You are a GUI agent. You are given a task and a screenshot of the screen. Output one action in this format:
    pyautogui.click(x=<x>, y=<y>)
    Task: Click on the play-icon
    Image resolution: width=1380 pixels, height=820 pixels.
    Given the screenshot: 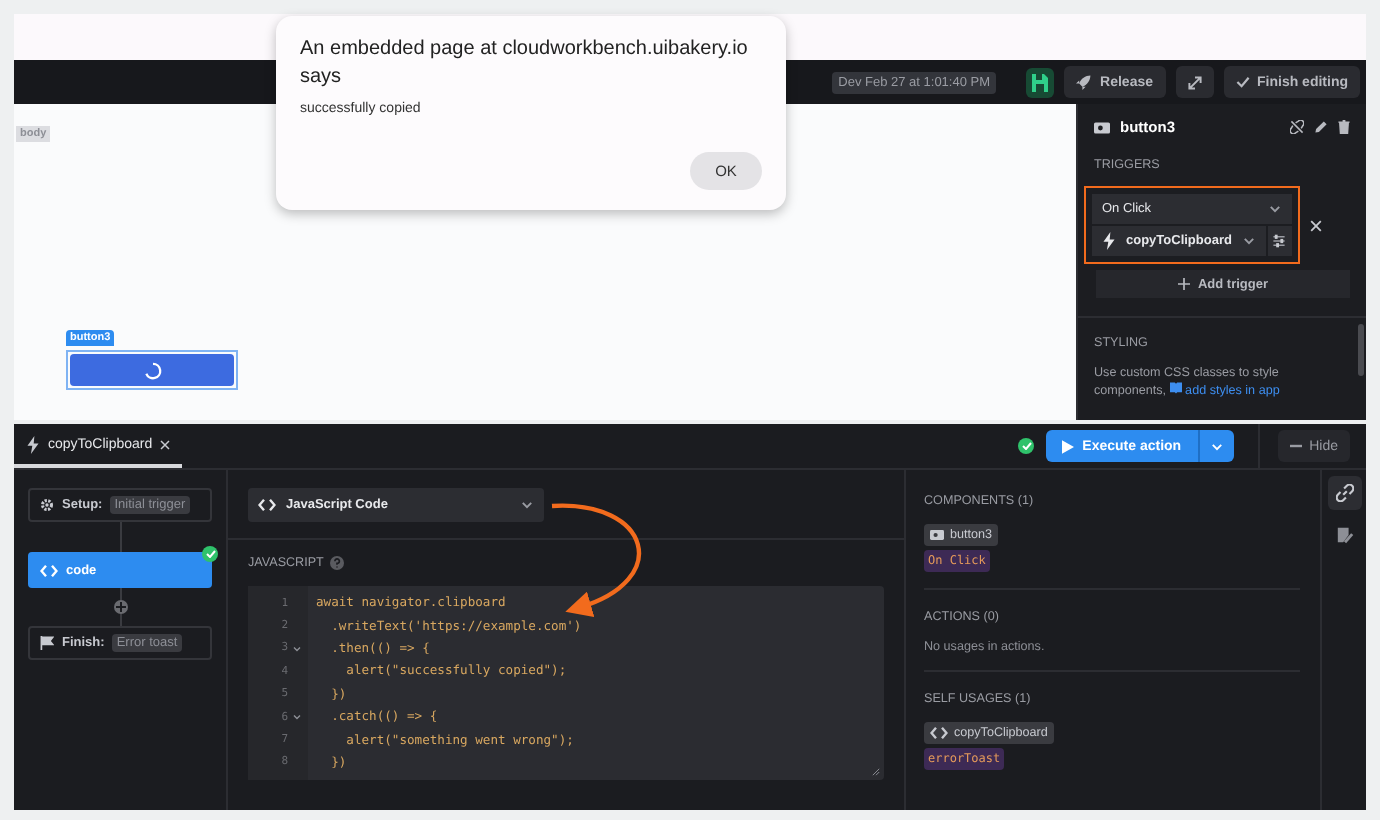 What is the action you would take?
    pyautogui.click(x=1068, y=446)
    